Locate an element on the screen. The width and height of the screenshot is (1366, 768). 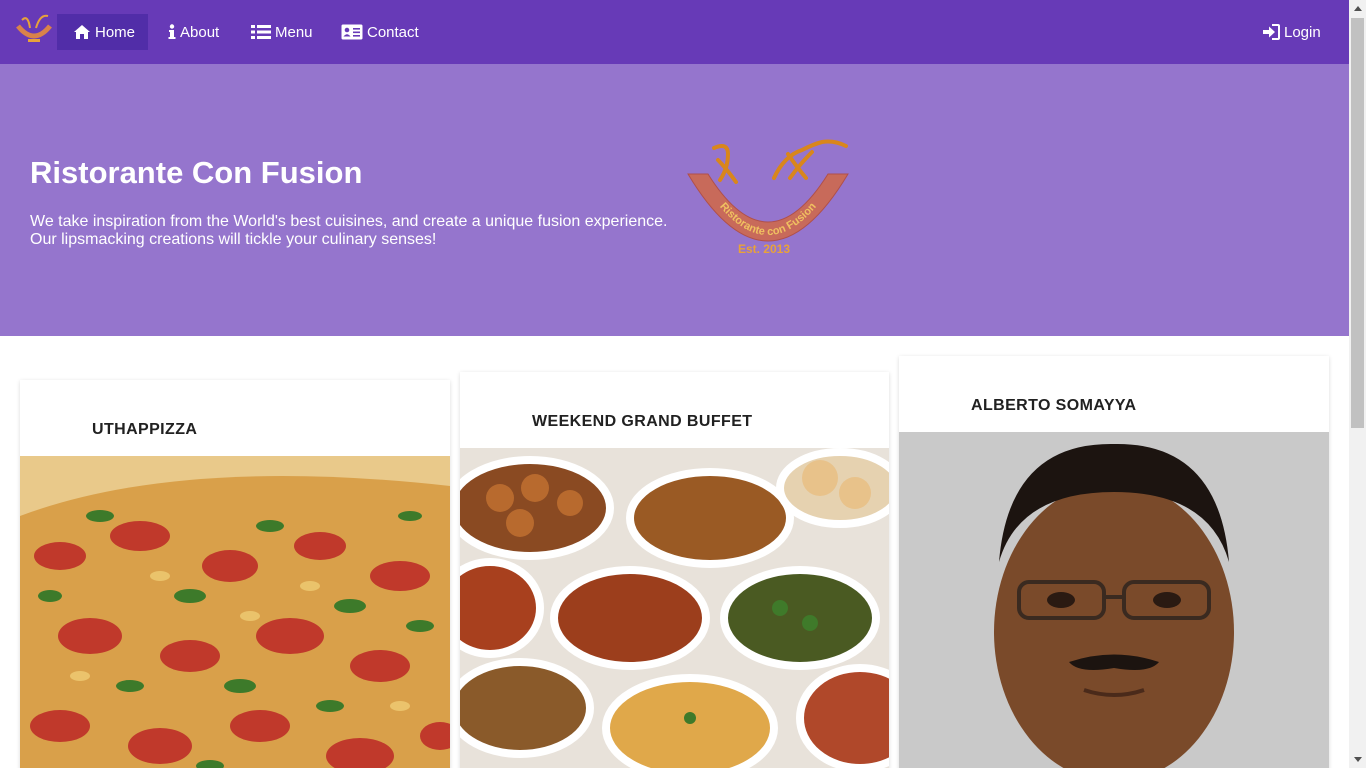
nav-menu: Menu is located at coordinates (282, 32).